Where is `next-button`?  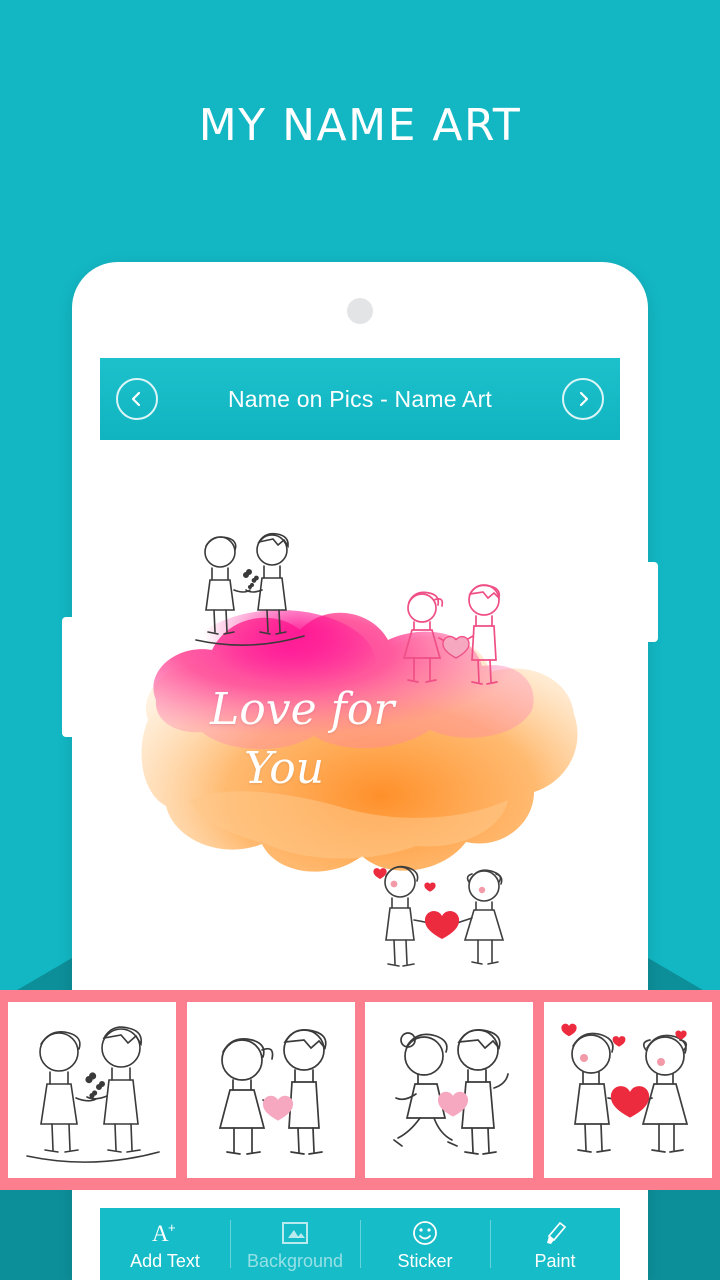
next-button is located at coordinates (582, 399).